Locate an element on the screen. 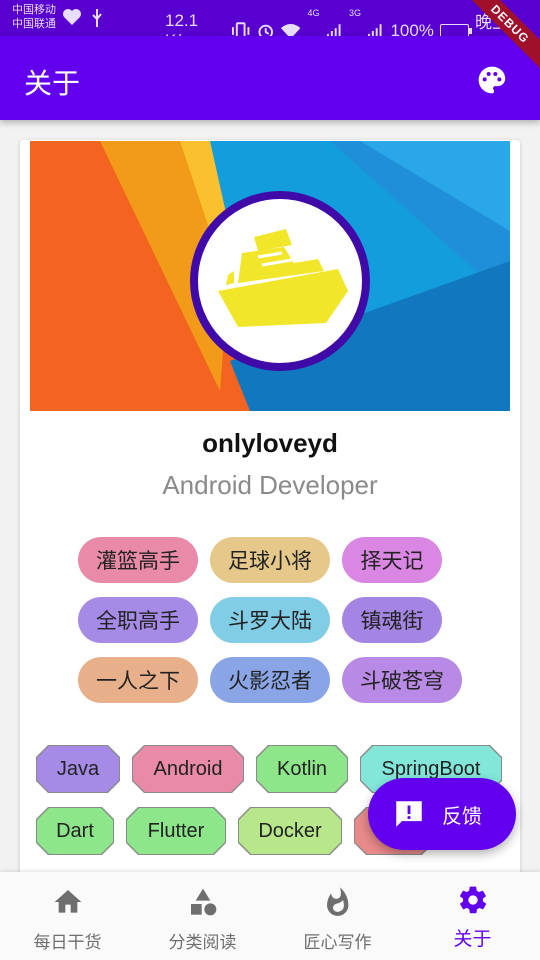  skill-chip: Docker is located at coordinates (290, 831).